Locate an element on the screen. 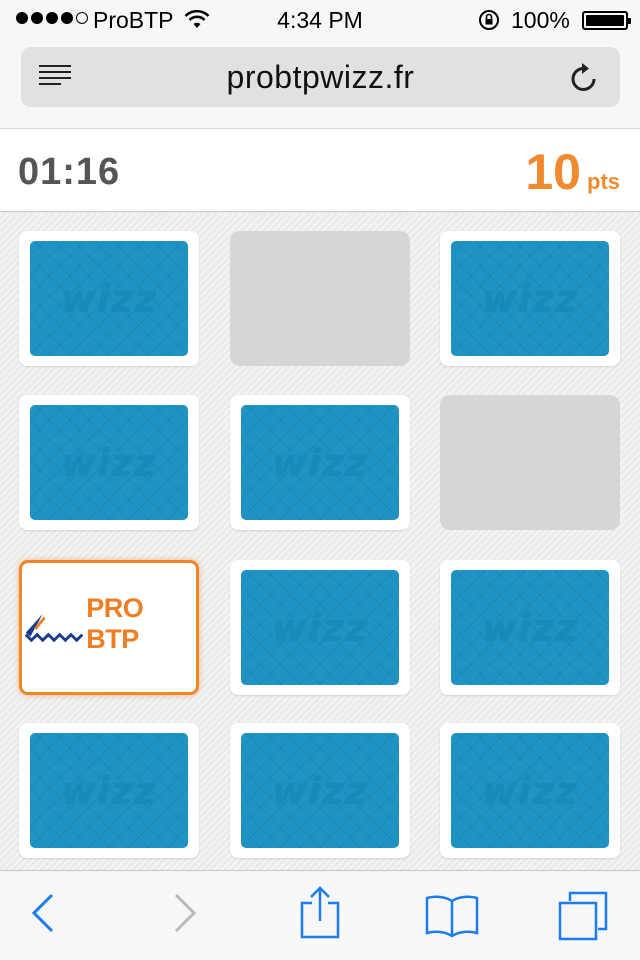 Image resolution: width=640 pixels, height=960 pixels. game-header: 01:16 10 pts is located at coordinates (320, 170).